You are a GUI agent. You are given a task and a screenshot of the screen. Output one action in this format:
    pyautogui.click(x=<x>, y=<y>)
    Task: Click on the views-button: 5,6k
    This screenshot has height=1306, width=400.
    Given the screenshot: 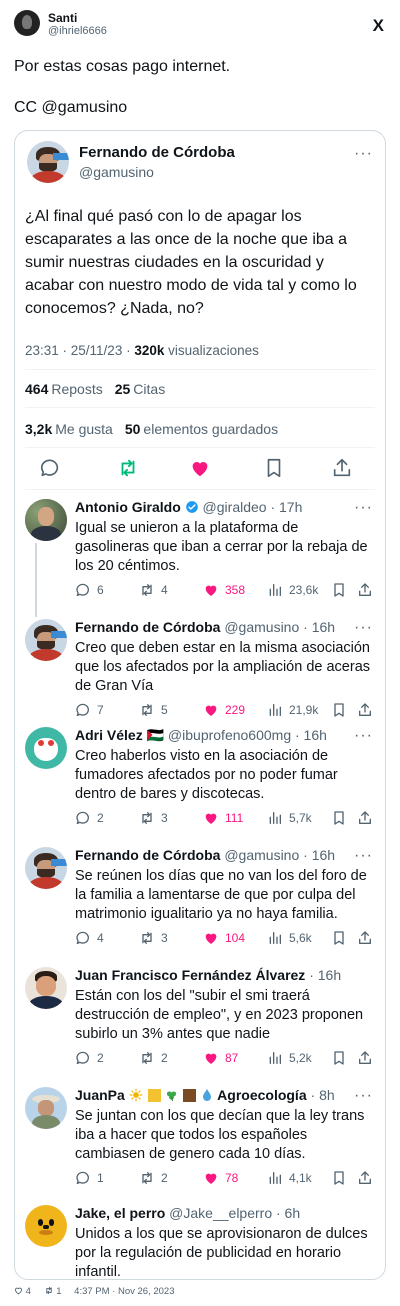 What is the action you would take?
    pyautogui.click(x=289, y=938)
    